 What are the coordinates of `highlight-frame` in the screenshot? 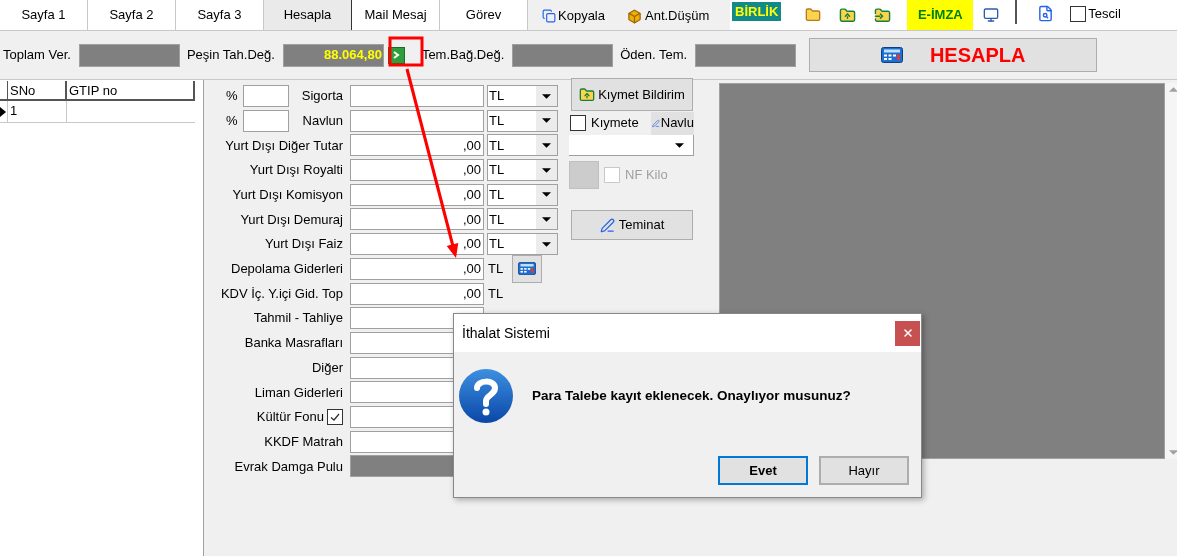 It's located at (406, 51).